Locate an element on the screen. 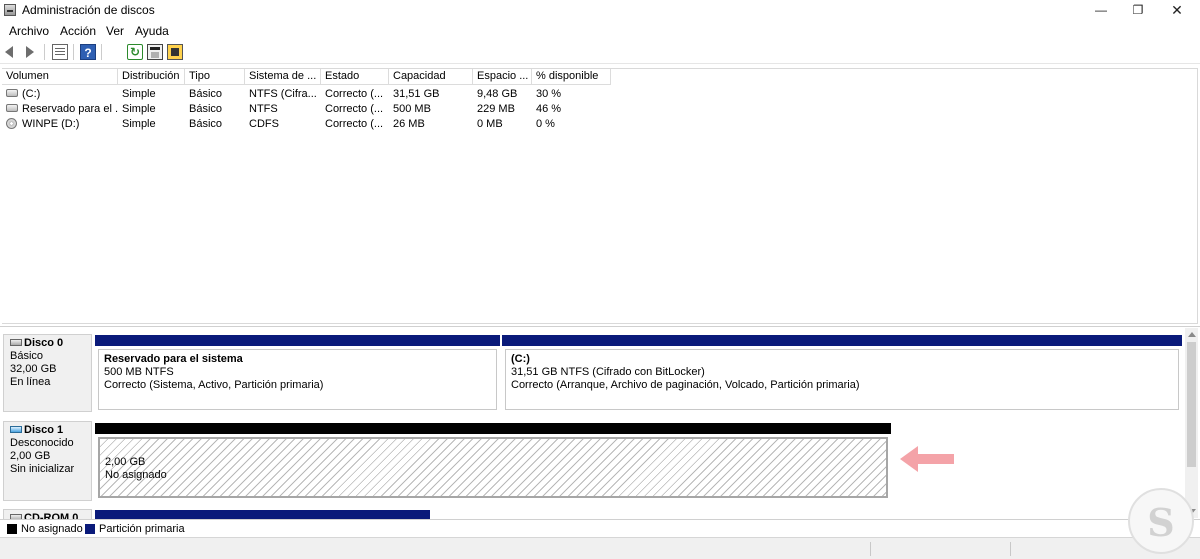 The image size is (1200, 559). partition-unallocated: 2,00 GB No asignado is located at coordinates (493, 462).